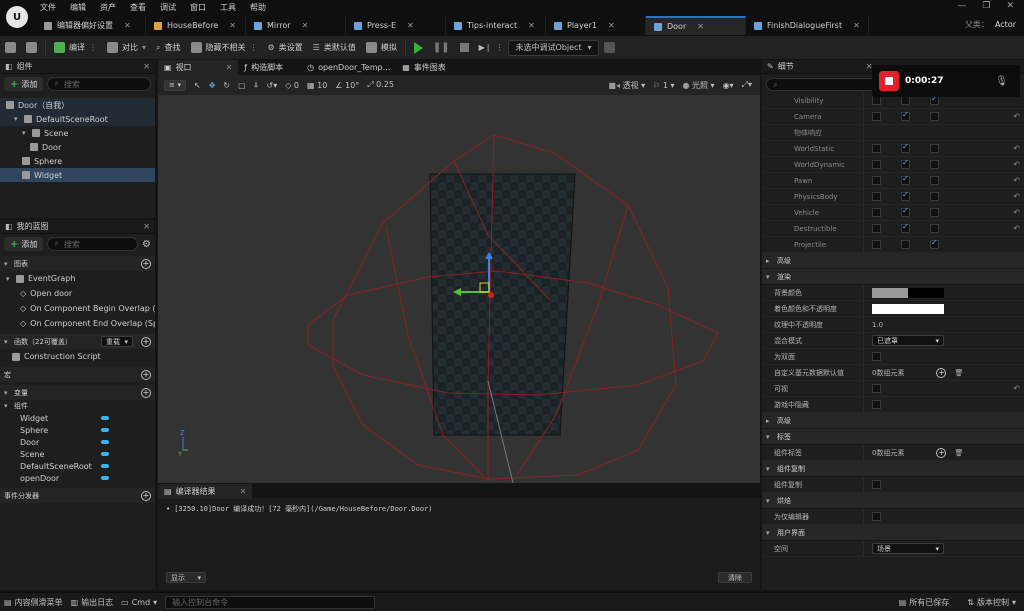 The height and width of the screenshot is (611, 1024). Describe the element at coordinates (256, 85) in the screenshot. I see `coordinate-space-icon: ⍋` at that location.